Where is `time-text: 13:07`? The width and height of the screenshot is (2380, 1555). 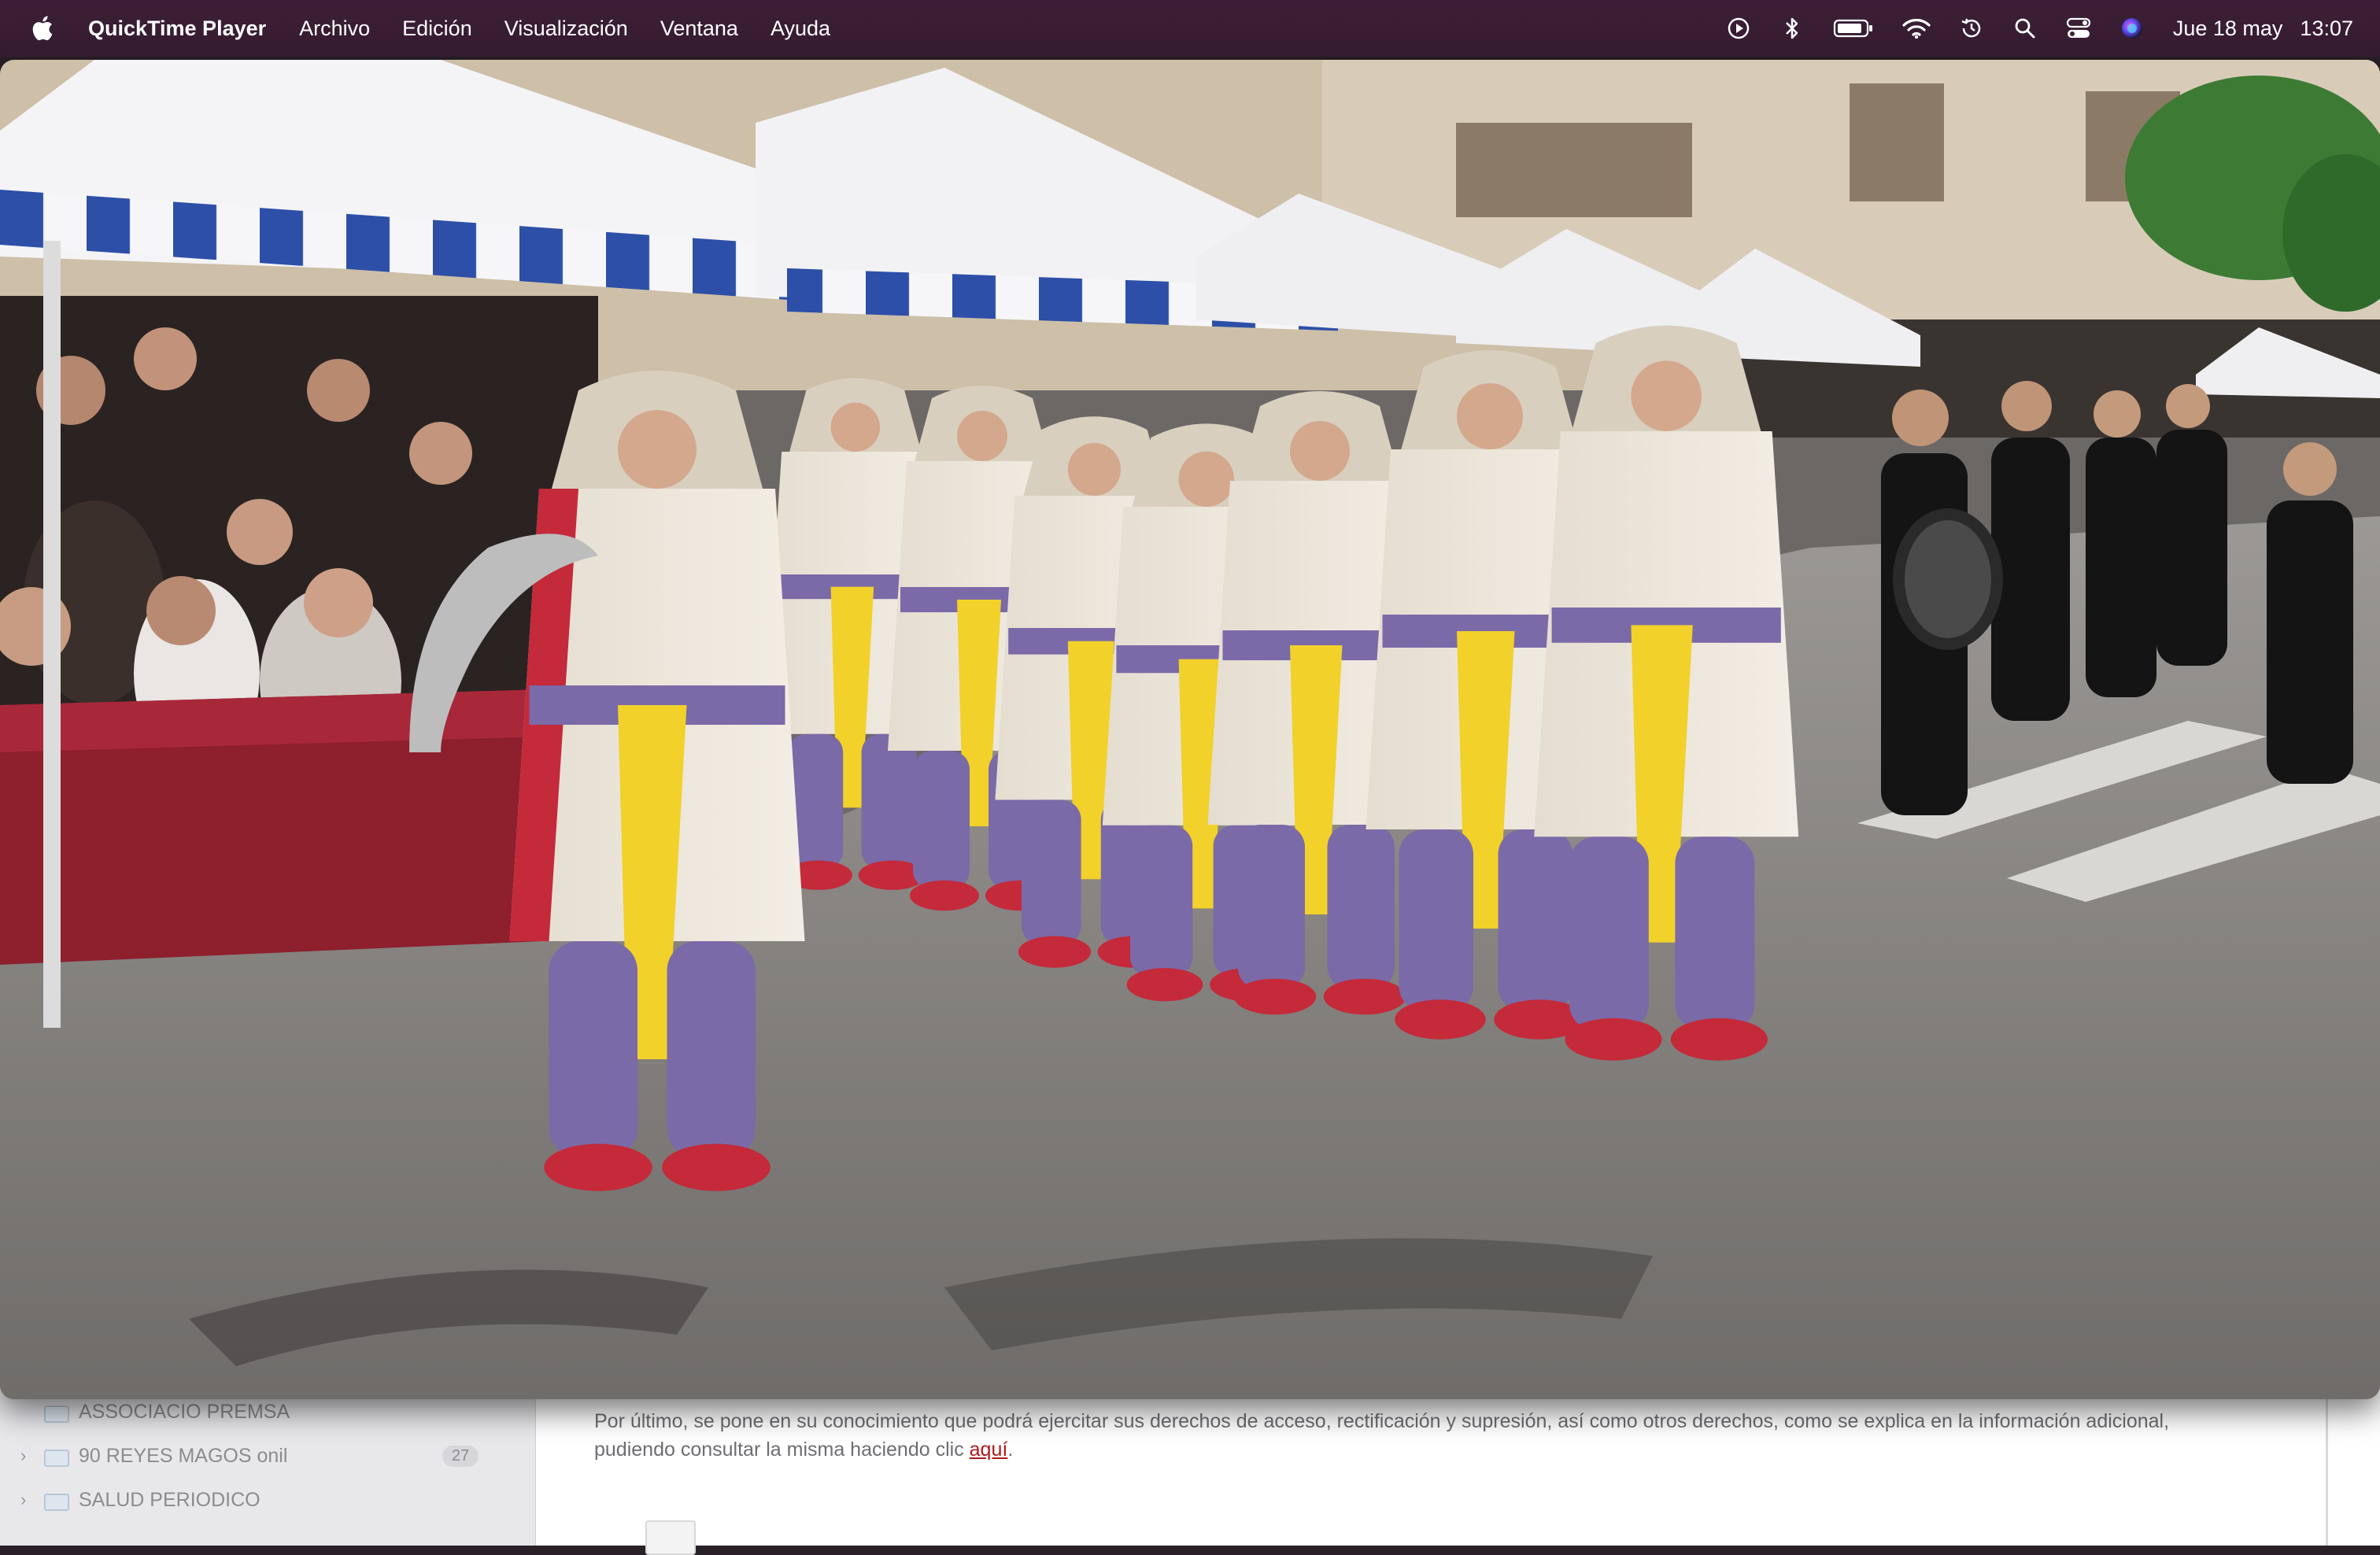
time-text: 13:07 is located at coordinates (2326, 28).